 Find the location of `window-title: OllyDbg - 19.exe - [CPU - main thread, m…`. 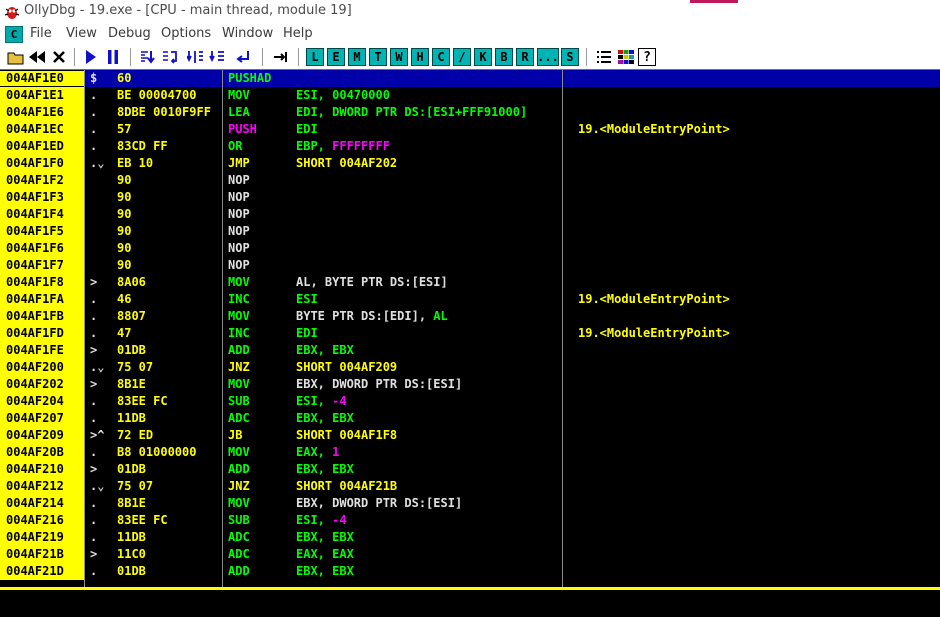

window-title: OllyDbg - 19.exe - [CPU - main thread, m… is located at coordinates (188, 10).